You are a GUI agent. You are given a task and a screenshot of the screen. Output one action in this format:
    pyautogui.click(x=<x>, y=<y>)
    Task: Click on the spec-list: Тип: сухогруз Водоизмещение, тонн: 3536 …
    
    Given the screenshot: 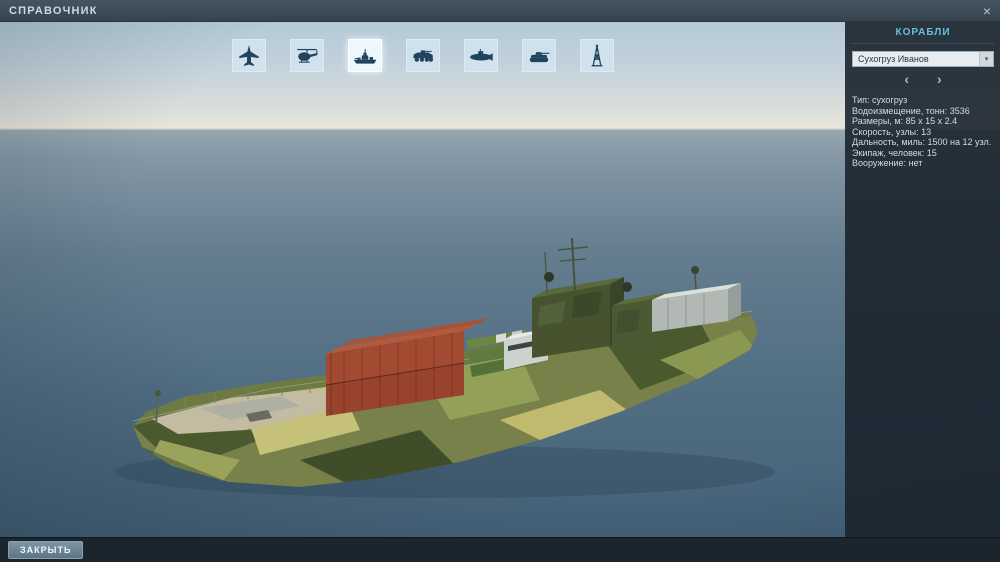 What is the action you would take?
    pyautogui.click(x=923, y=132)
    